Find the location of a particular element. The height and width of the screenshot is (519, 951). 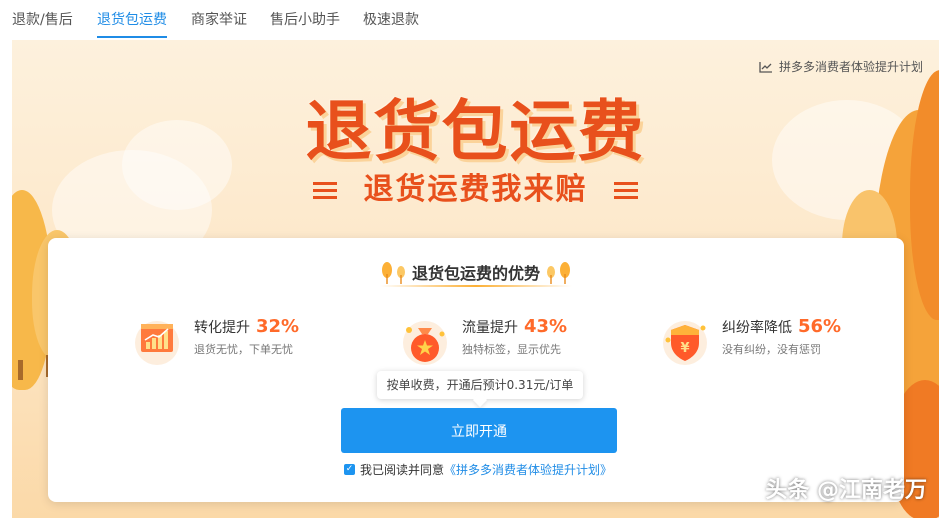

activate-button: 立即开通 is located at coordinates (479, 430).